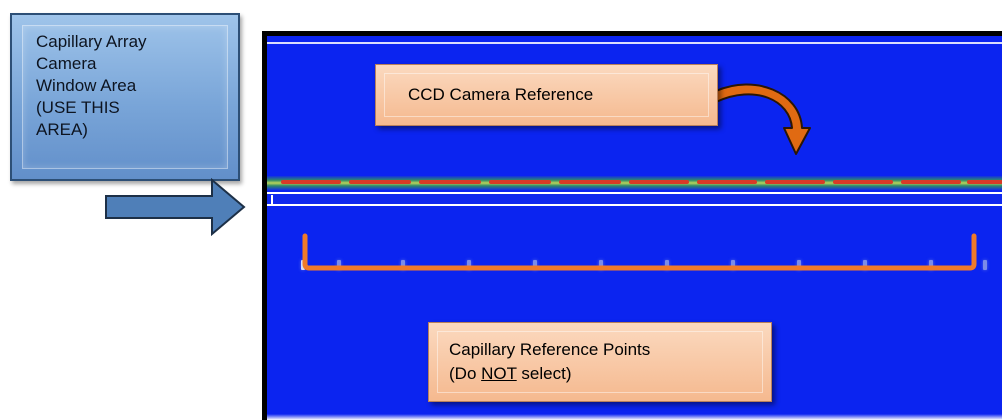  I want to click on right-arrow-icon, so click(175, 207).